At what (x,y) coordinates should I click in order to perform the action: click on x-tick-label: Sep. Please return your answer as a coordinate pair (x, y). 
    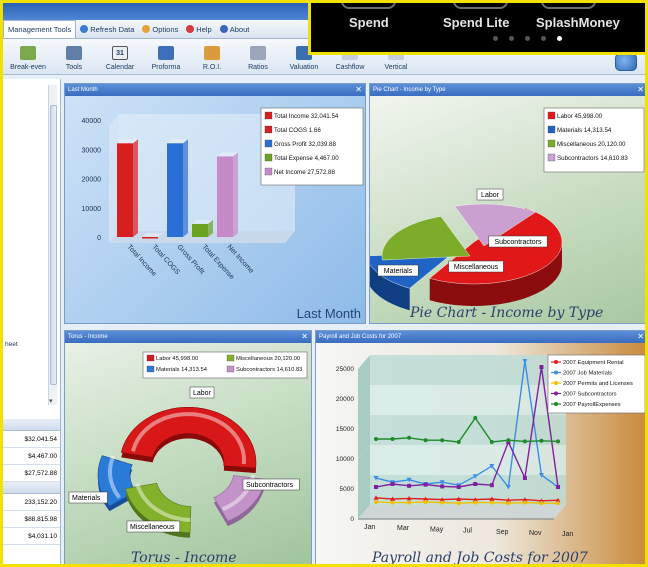
    Looking at the image, I should click on (502, 532).